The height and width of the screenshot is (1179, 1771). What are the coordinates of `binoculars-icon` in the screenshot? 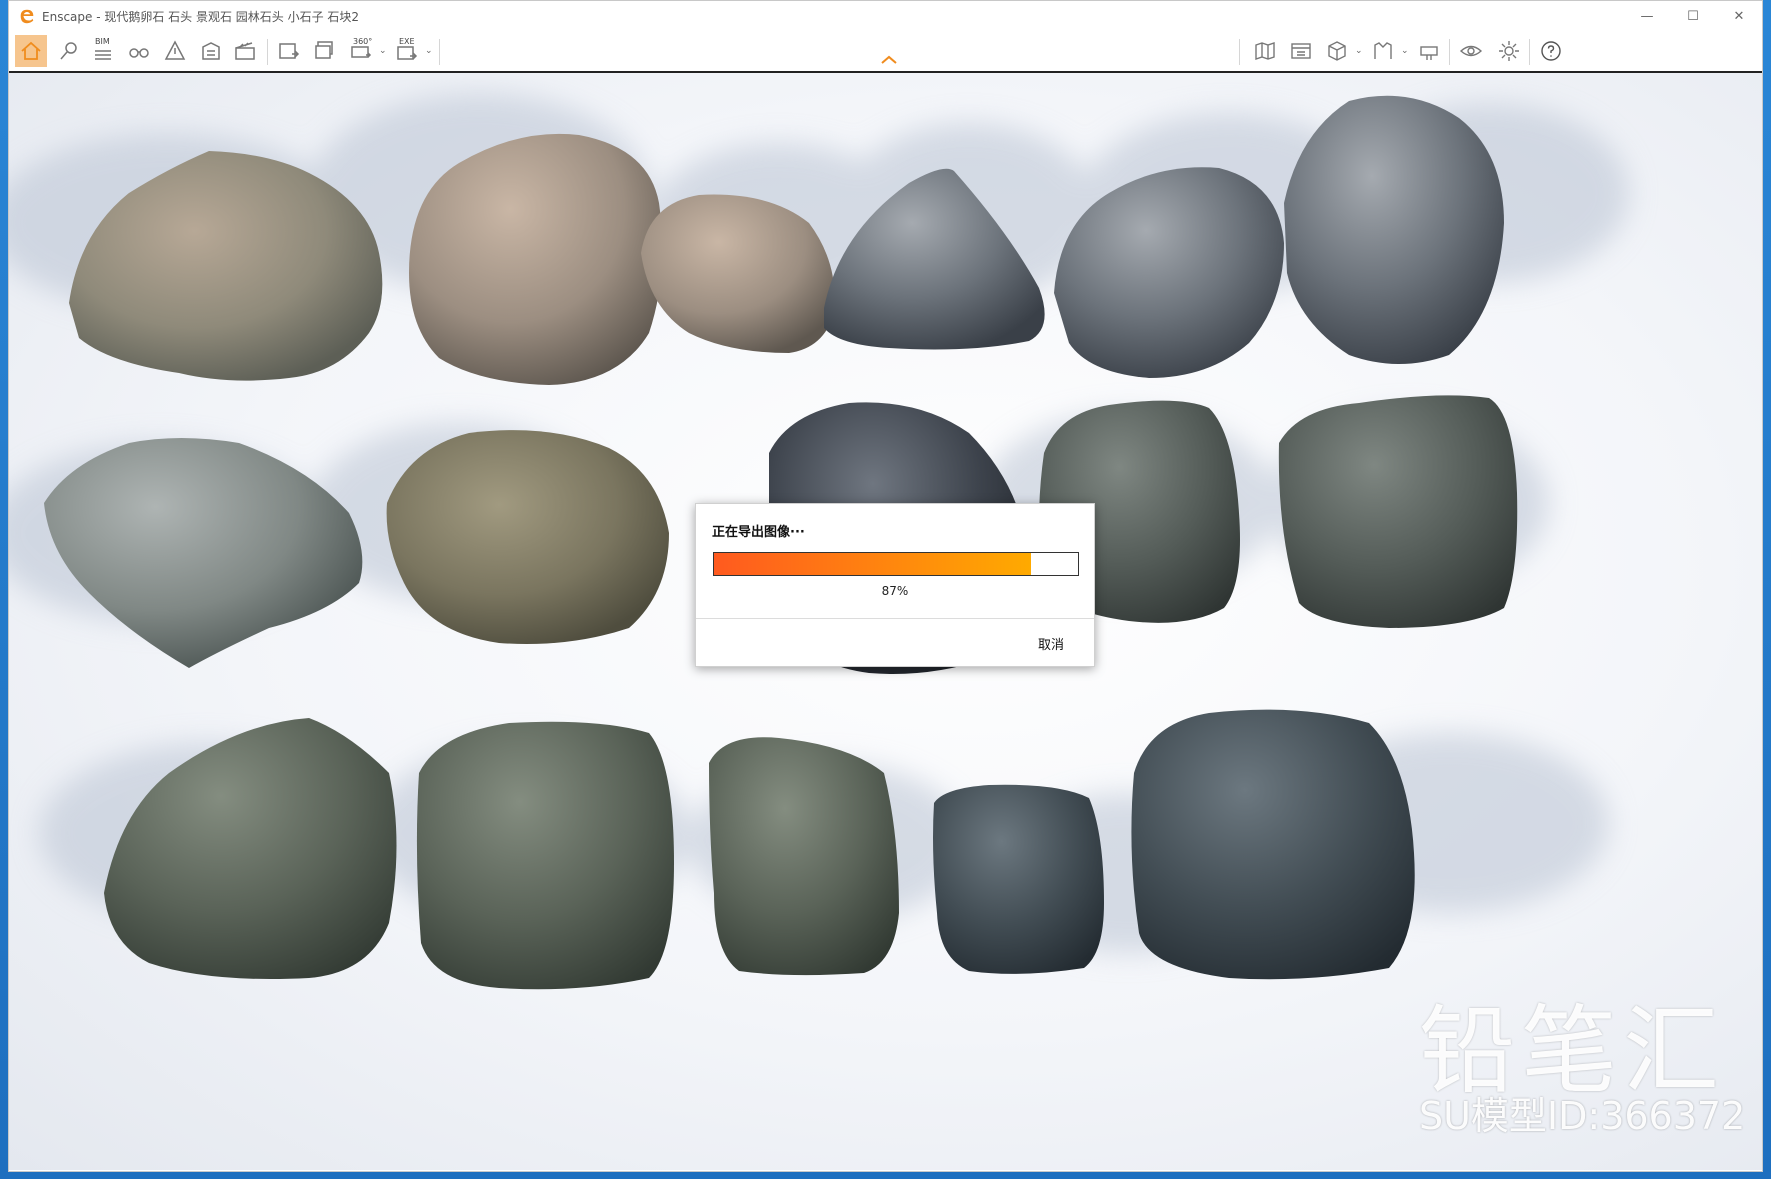 It's located at (139, 53).